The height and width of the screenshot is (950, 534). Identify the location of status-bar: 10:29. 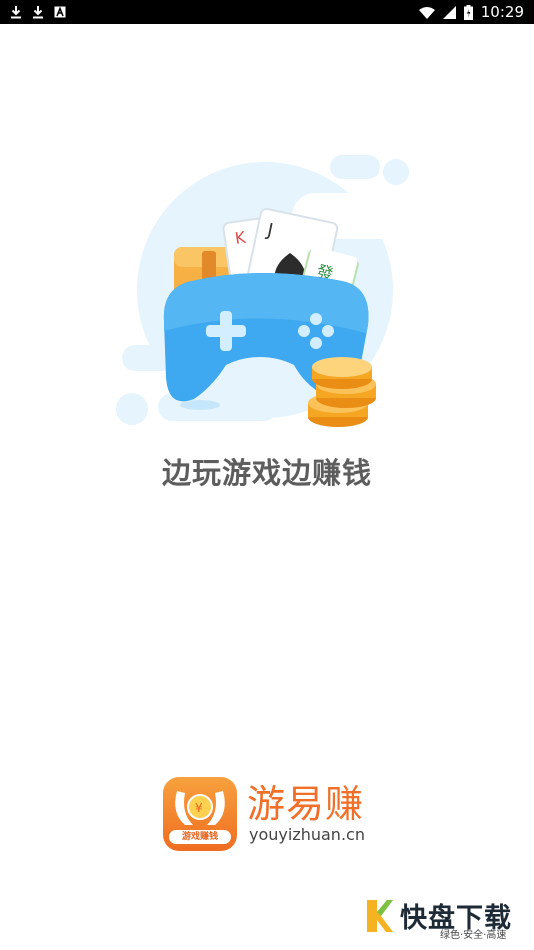
(267, 12).